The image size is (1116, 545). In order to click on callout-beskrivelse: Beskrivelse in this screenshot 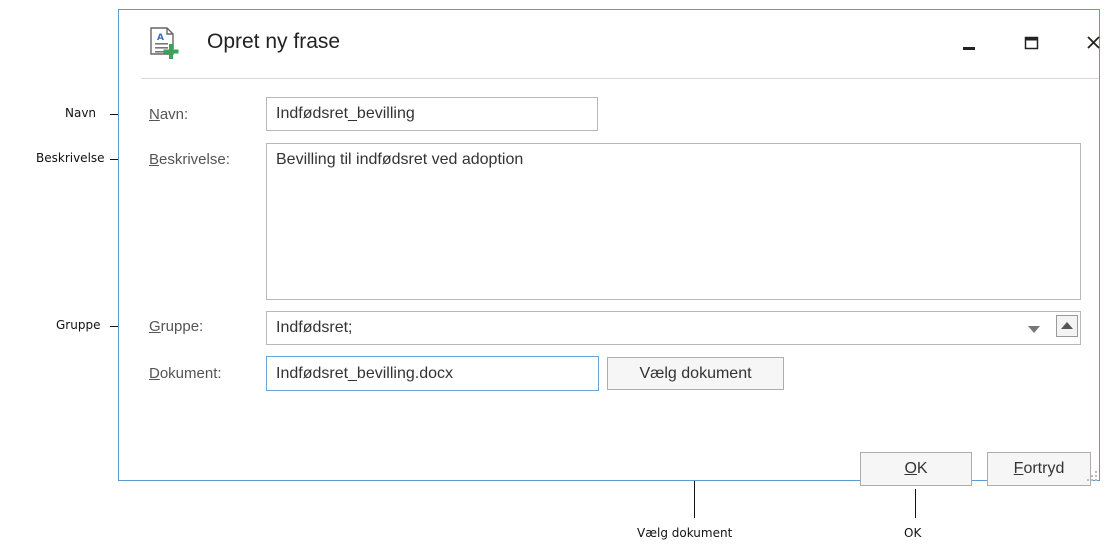, I will do `click(70, 158)`.